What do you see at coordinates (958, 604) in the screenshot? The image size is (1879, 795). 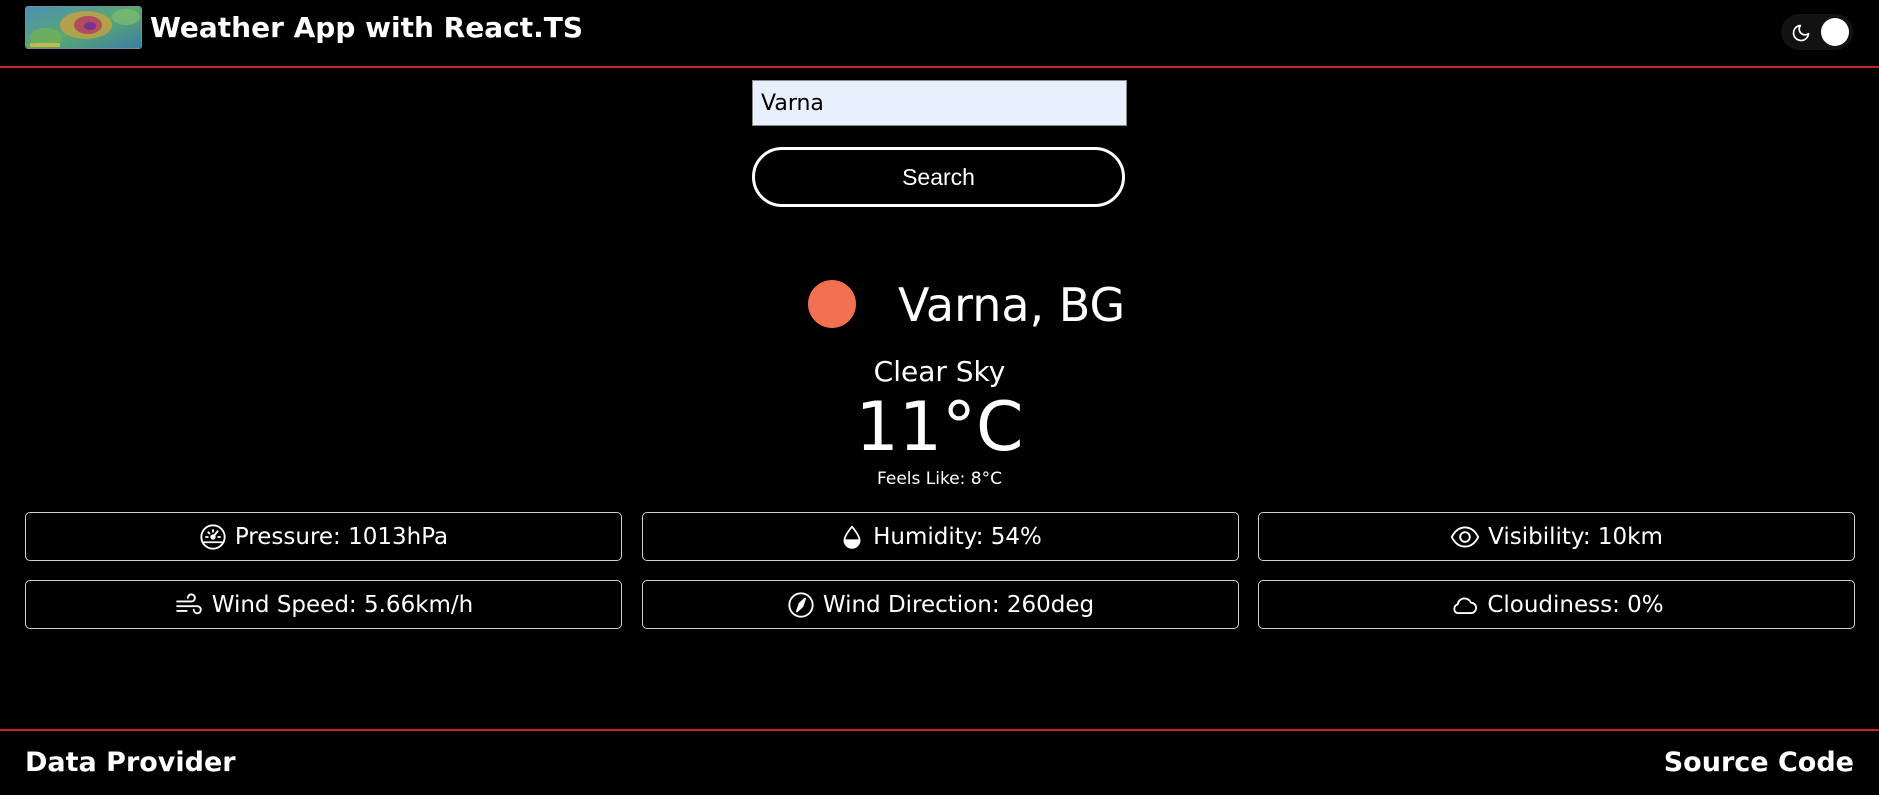 I see `wind-direction-label: Wind Direction: 260deg` at bounding box center [958, 604].